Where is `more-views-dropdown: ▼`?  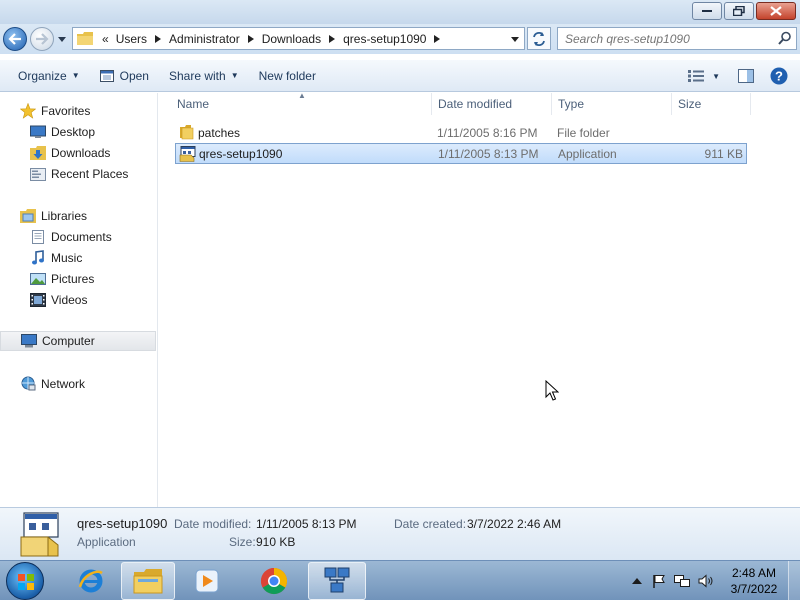
more-views-dropdown: ▼ is located at coordinates (719, 76).